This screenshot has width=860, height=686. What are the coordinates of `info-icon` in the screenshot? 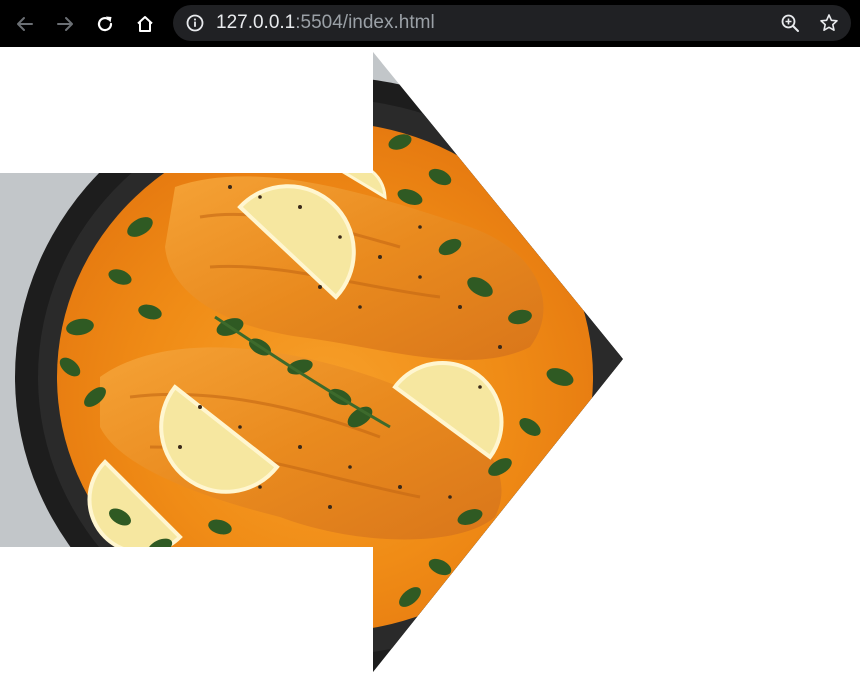 It's located at (195, 23).